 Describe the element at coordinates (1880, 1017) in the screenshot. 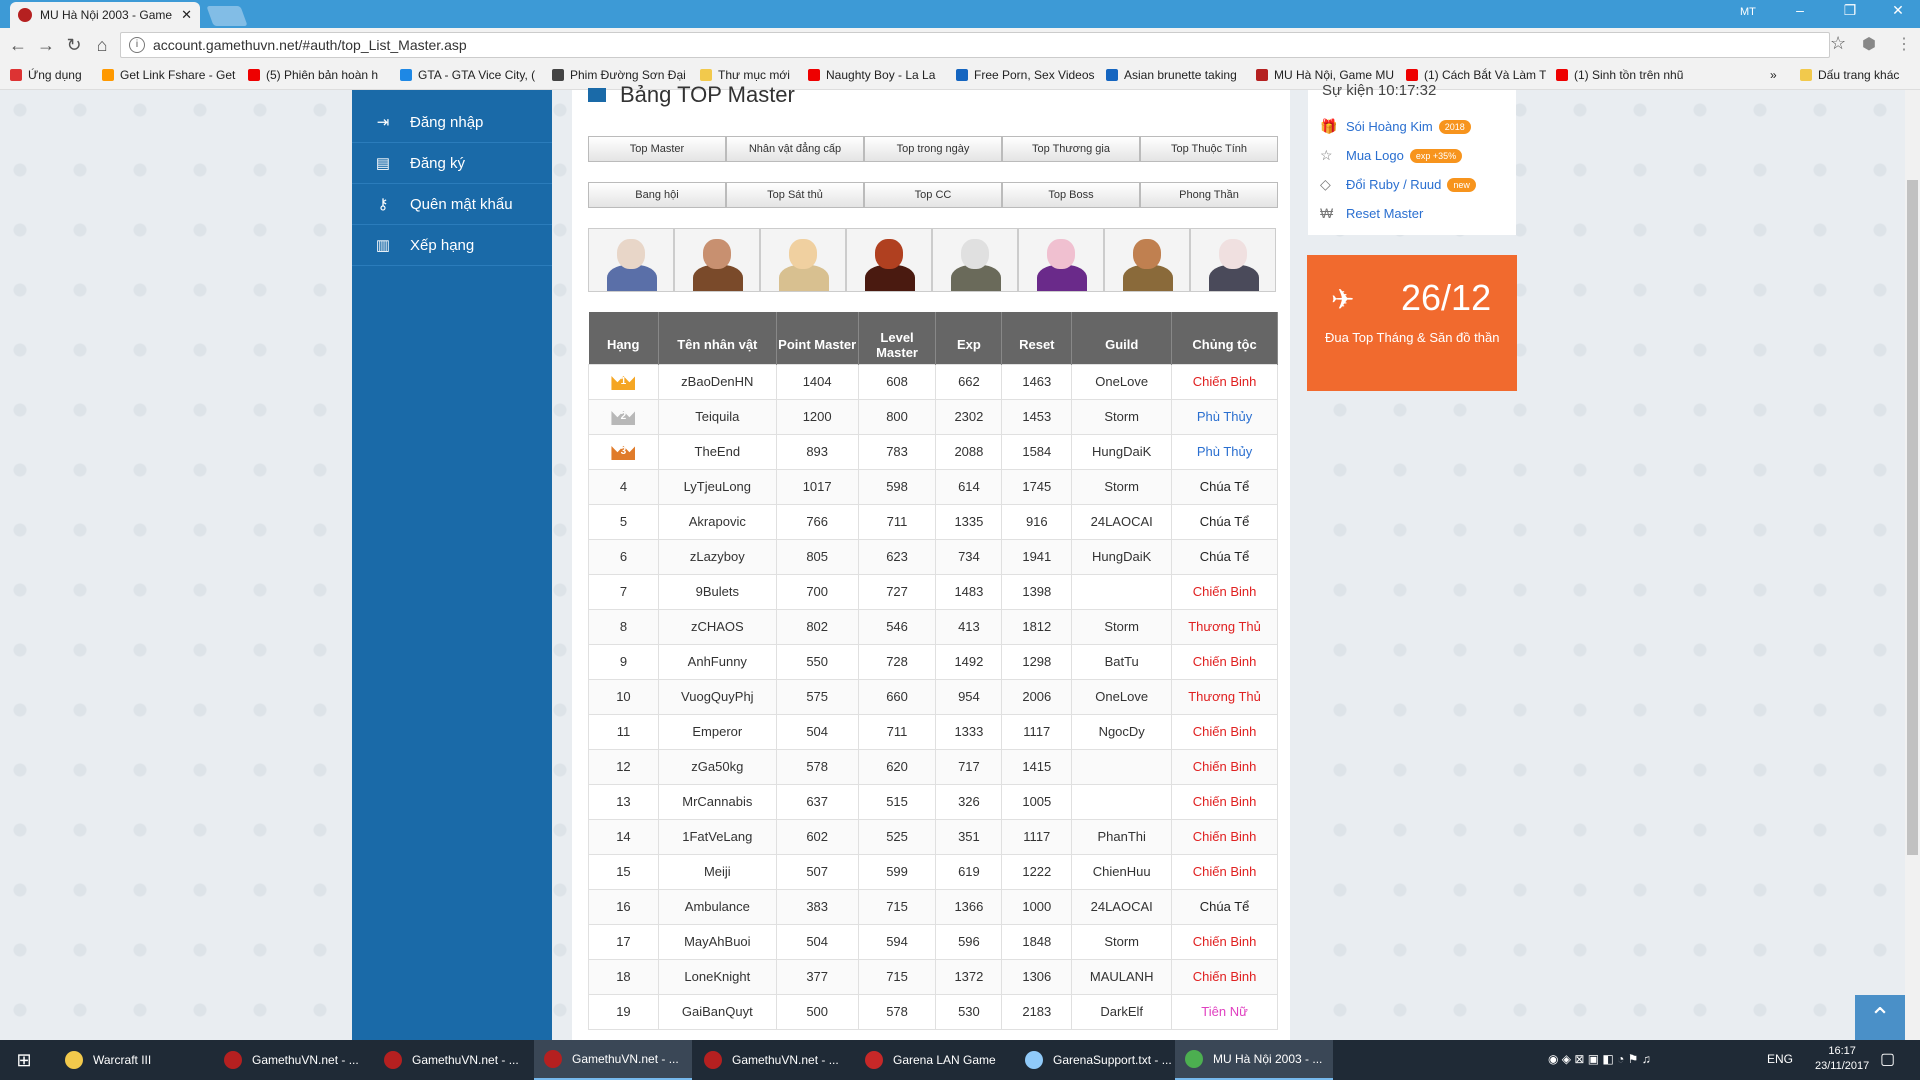

I see `scroll-to-top-button: ⌃` at that location.